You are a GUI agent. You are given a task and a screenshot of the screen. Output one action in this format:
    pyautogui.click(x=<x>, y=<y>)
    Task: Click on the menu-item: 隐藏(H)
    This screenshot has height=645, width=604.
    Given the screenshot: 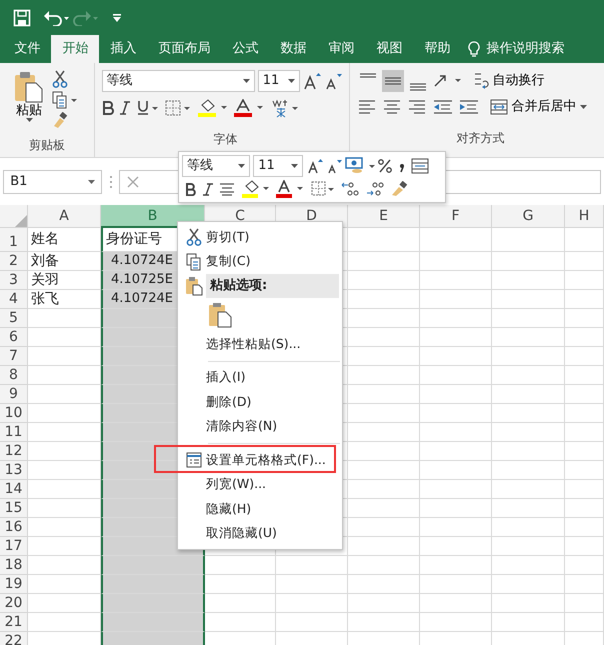 What is the action you would take?
    pyautogui.click(x=260, y=509)
    